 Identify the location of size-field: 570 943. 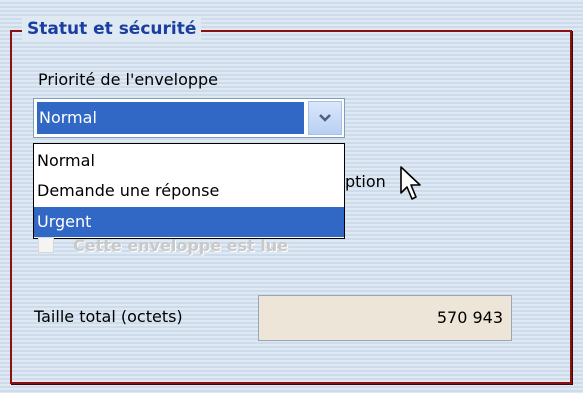
(385, 318).